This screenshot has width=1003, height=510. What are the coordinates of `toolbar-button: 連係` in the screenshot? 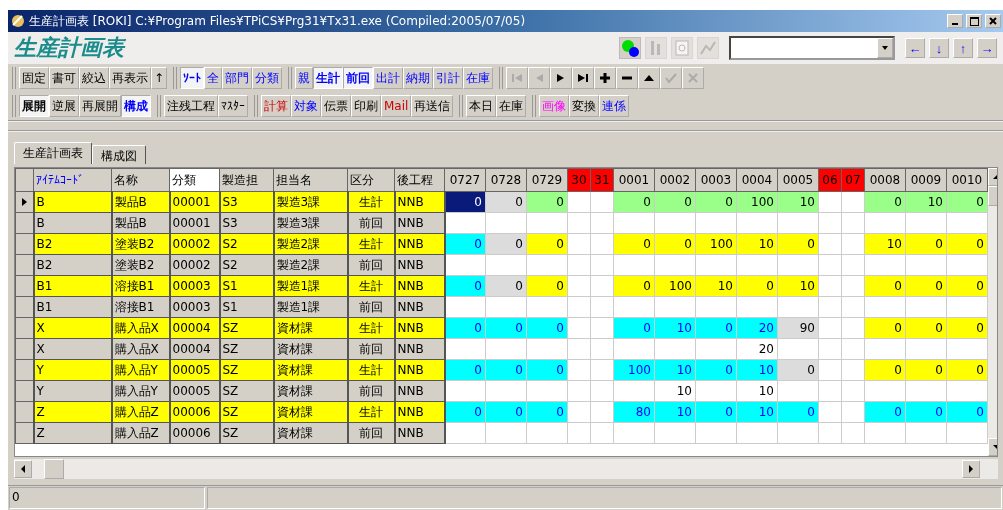 It's located at (614, 106).